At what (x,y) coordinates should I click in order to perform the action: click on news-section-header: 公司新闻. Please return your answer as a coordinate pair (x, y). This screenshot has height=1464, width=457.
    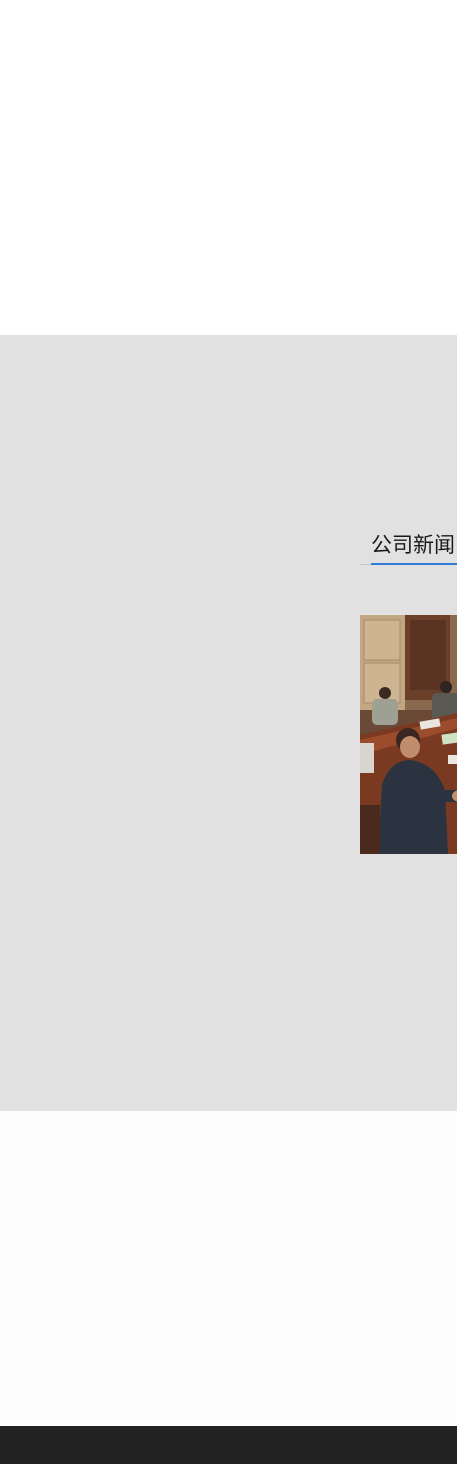
    Looking at the image, I should click on (408, 547).